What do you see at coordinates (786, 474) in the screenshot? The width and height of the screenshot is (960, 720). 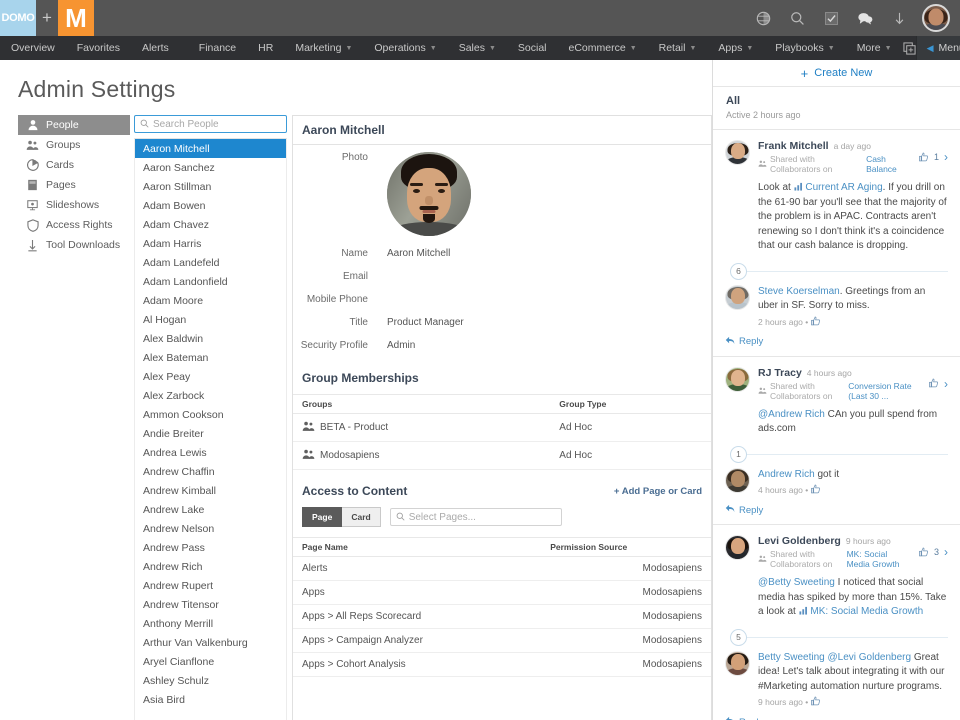 I see `buzz-reply-author: Andrew Rich` at bounding box center [786, 474].